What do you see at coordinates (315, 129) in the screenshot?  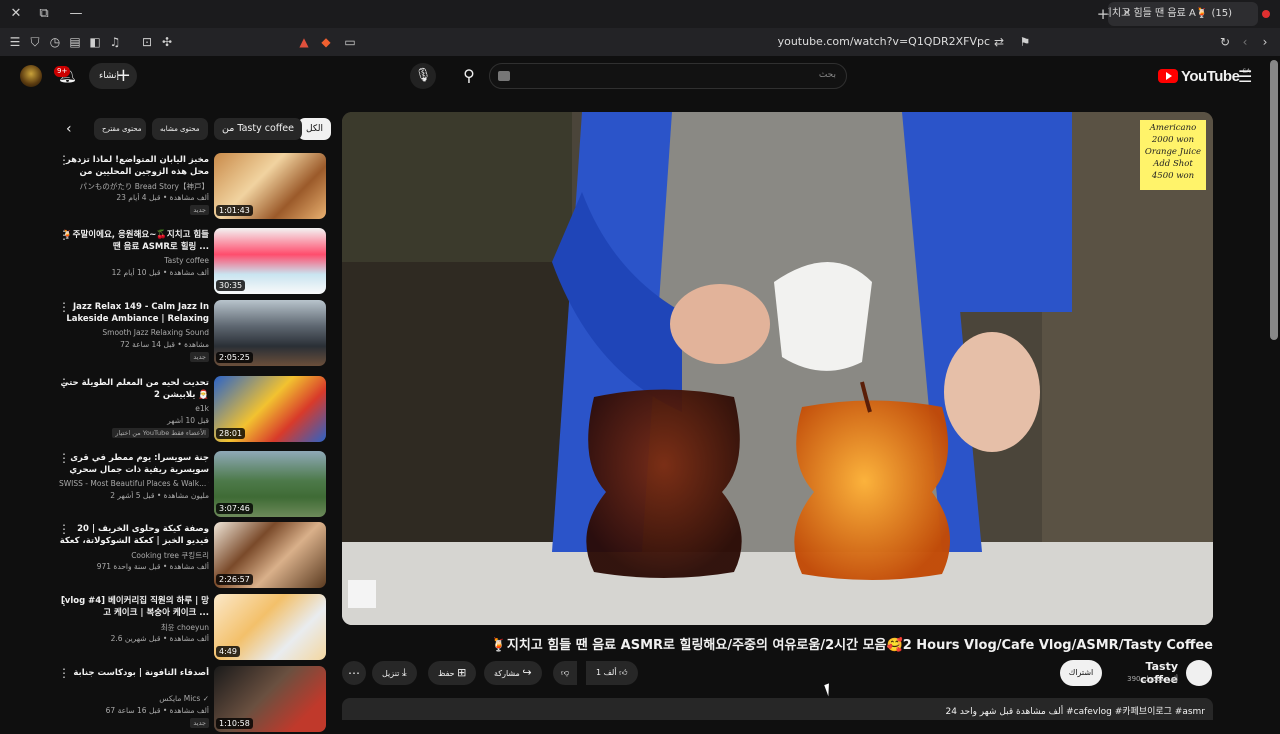 I see `chip-all: الكل` at bounding box center [315, 129].